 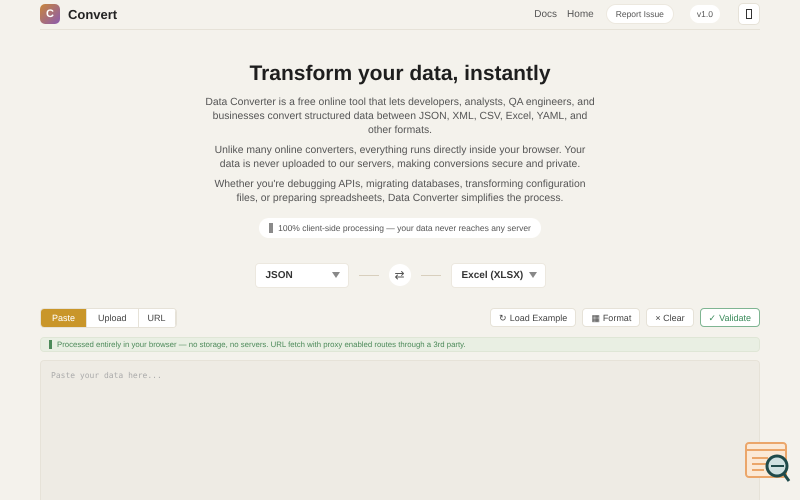 I want to click on action-button: × Clear, so click(x=670, y=318).